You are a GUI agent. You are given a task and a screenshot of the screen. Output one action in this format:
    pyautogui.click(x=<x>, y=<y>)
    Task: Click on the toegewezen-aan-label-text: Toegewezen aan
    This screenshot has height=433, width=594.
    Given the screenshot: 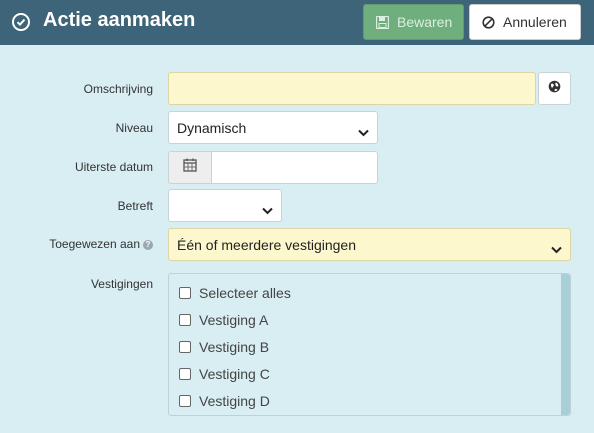 What is the action you would take?
    pyautogui.click(x=94, y=244)
    